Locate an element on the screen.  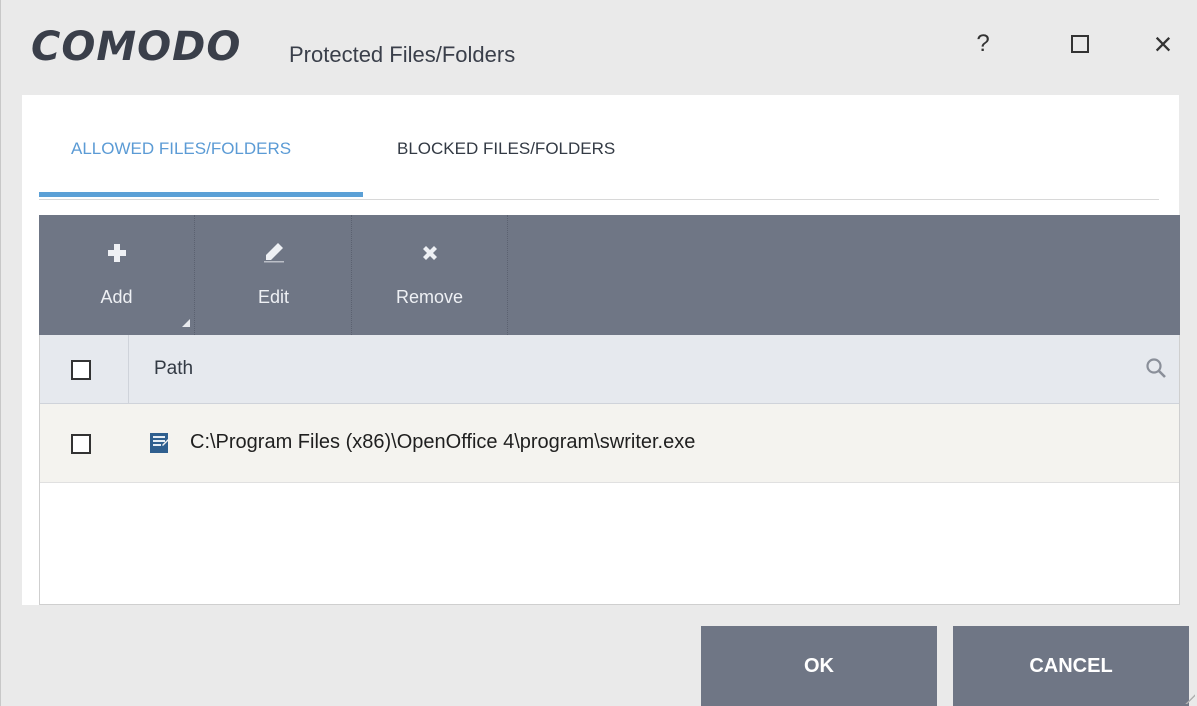
add-button: Add is located at coordinates (117, 275).